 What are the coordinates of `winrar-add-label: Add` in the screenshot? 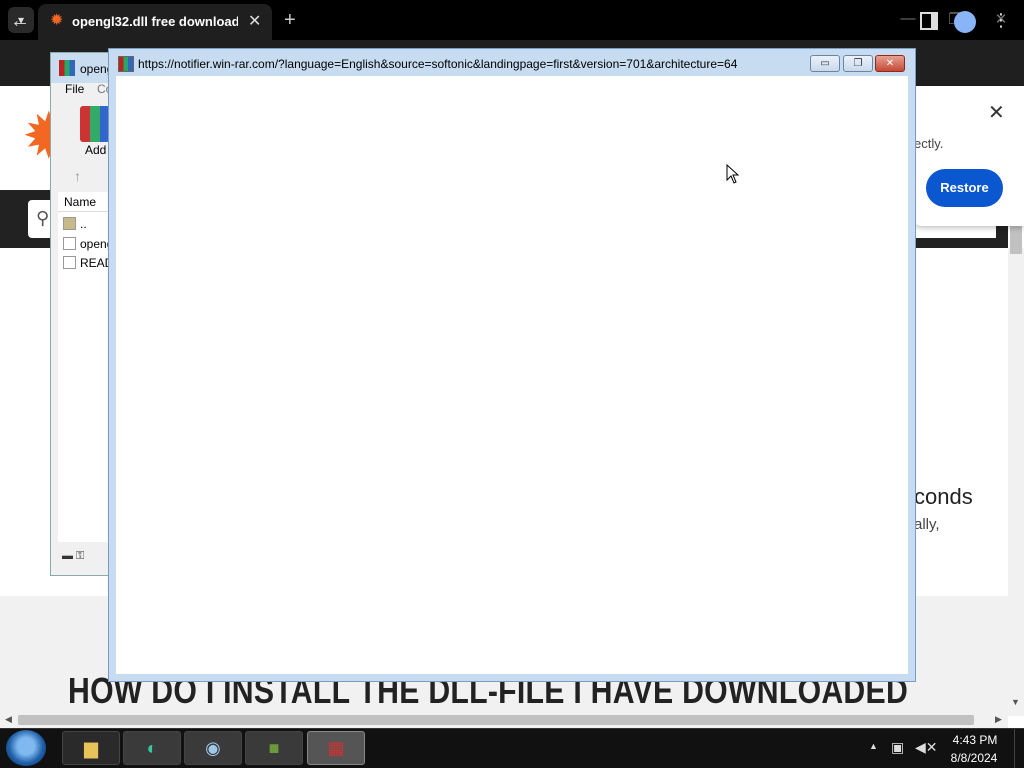 It's located at (95, 150).